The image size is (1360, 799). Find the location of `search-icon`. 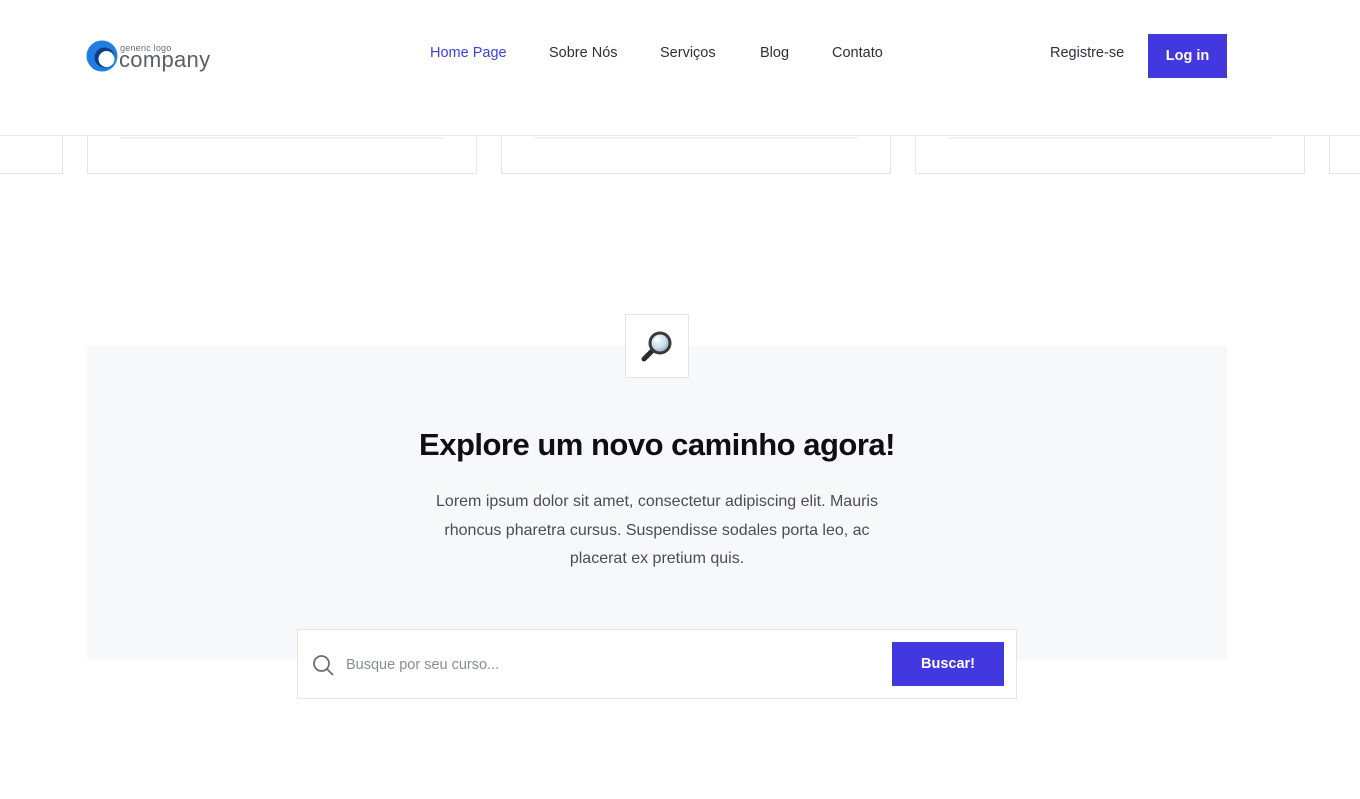

search-icon is located at coordinates (323, 665).